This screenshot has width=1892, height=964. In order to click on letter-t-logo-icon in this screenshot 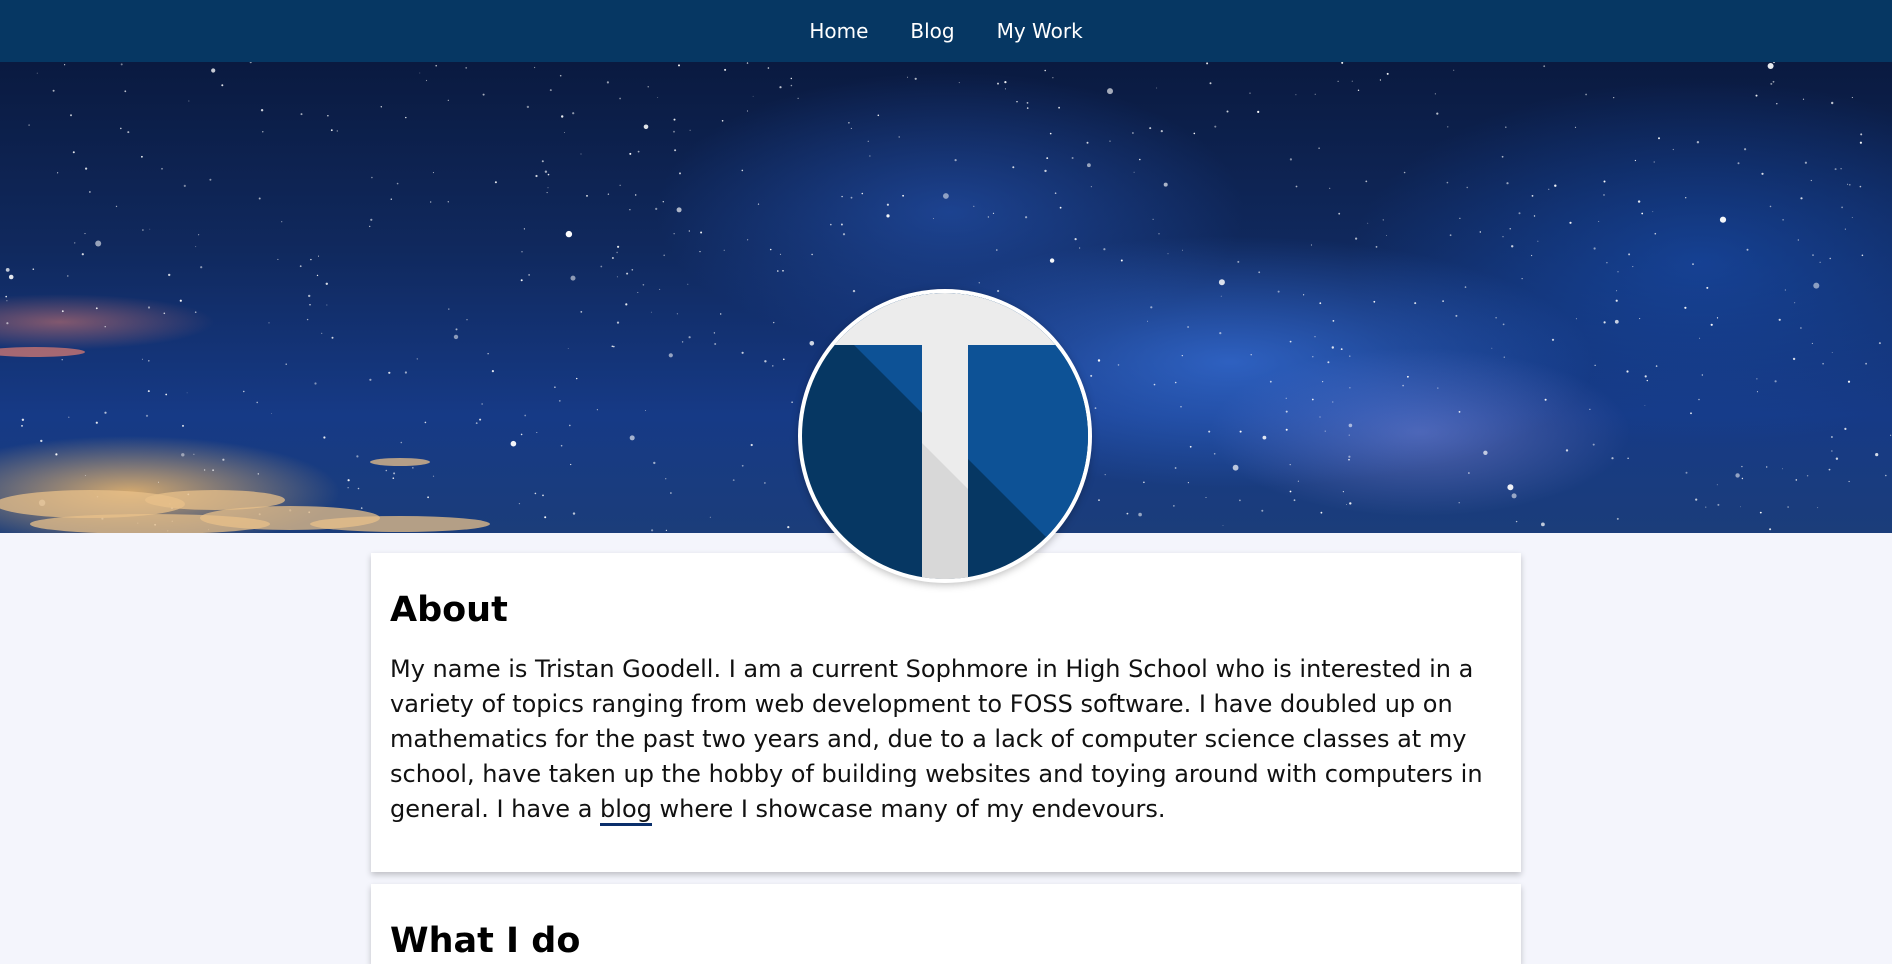, I will do `click(945, 436)`.